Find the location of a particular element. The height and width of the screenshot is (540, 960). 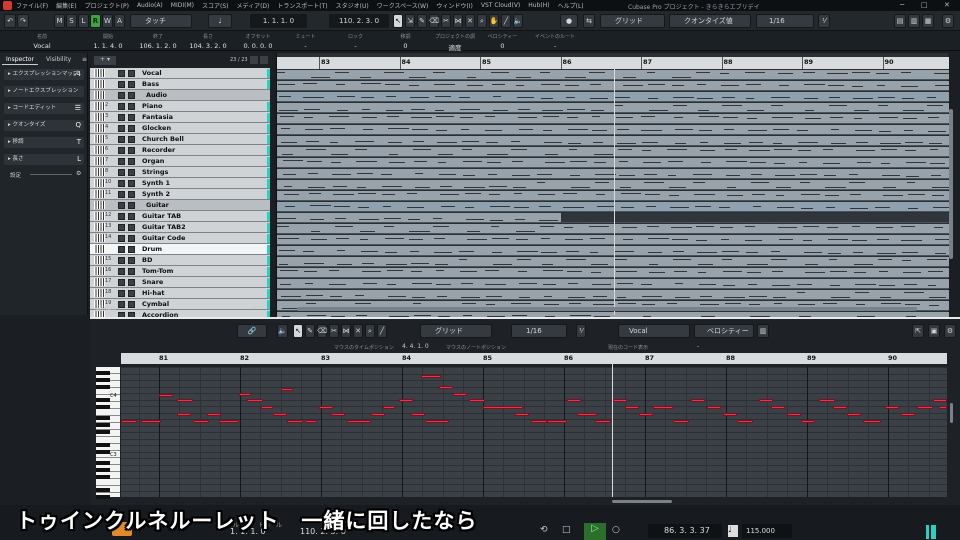

track-row: 11 Synth 2 is located at coordinates (180, 194).